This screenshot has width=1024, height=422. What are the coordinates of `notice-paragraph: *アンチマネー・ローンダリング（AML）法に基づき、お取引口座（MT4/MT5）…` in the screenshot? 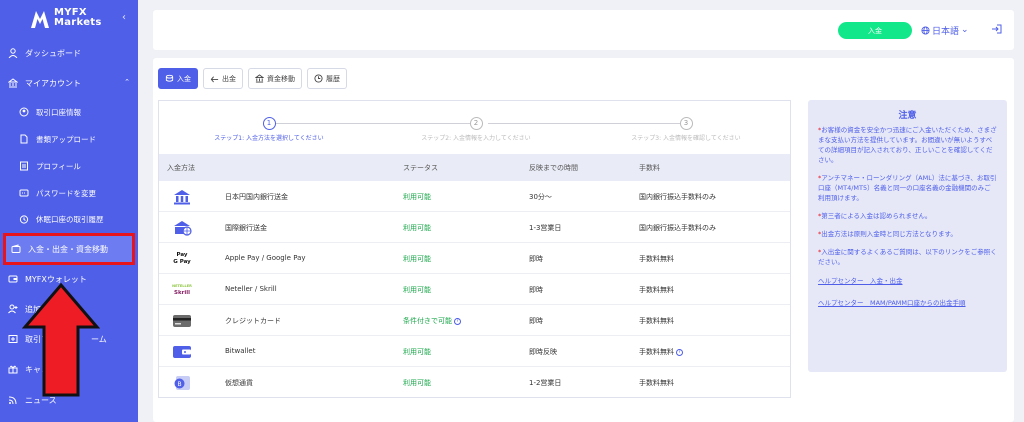 It's located at (907, 188).